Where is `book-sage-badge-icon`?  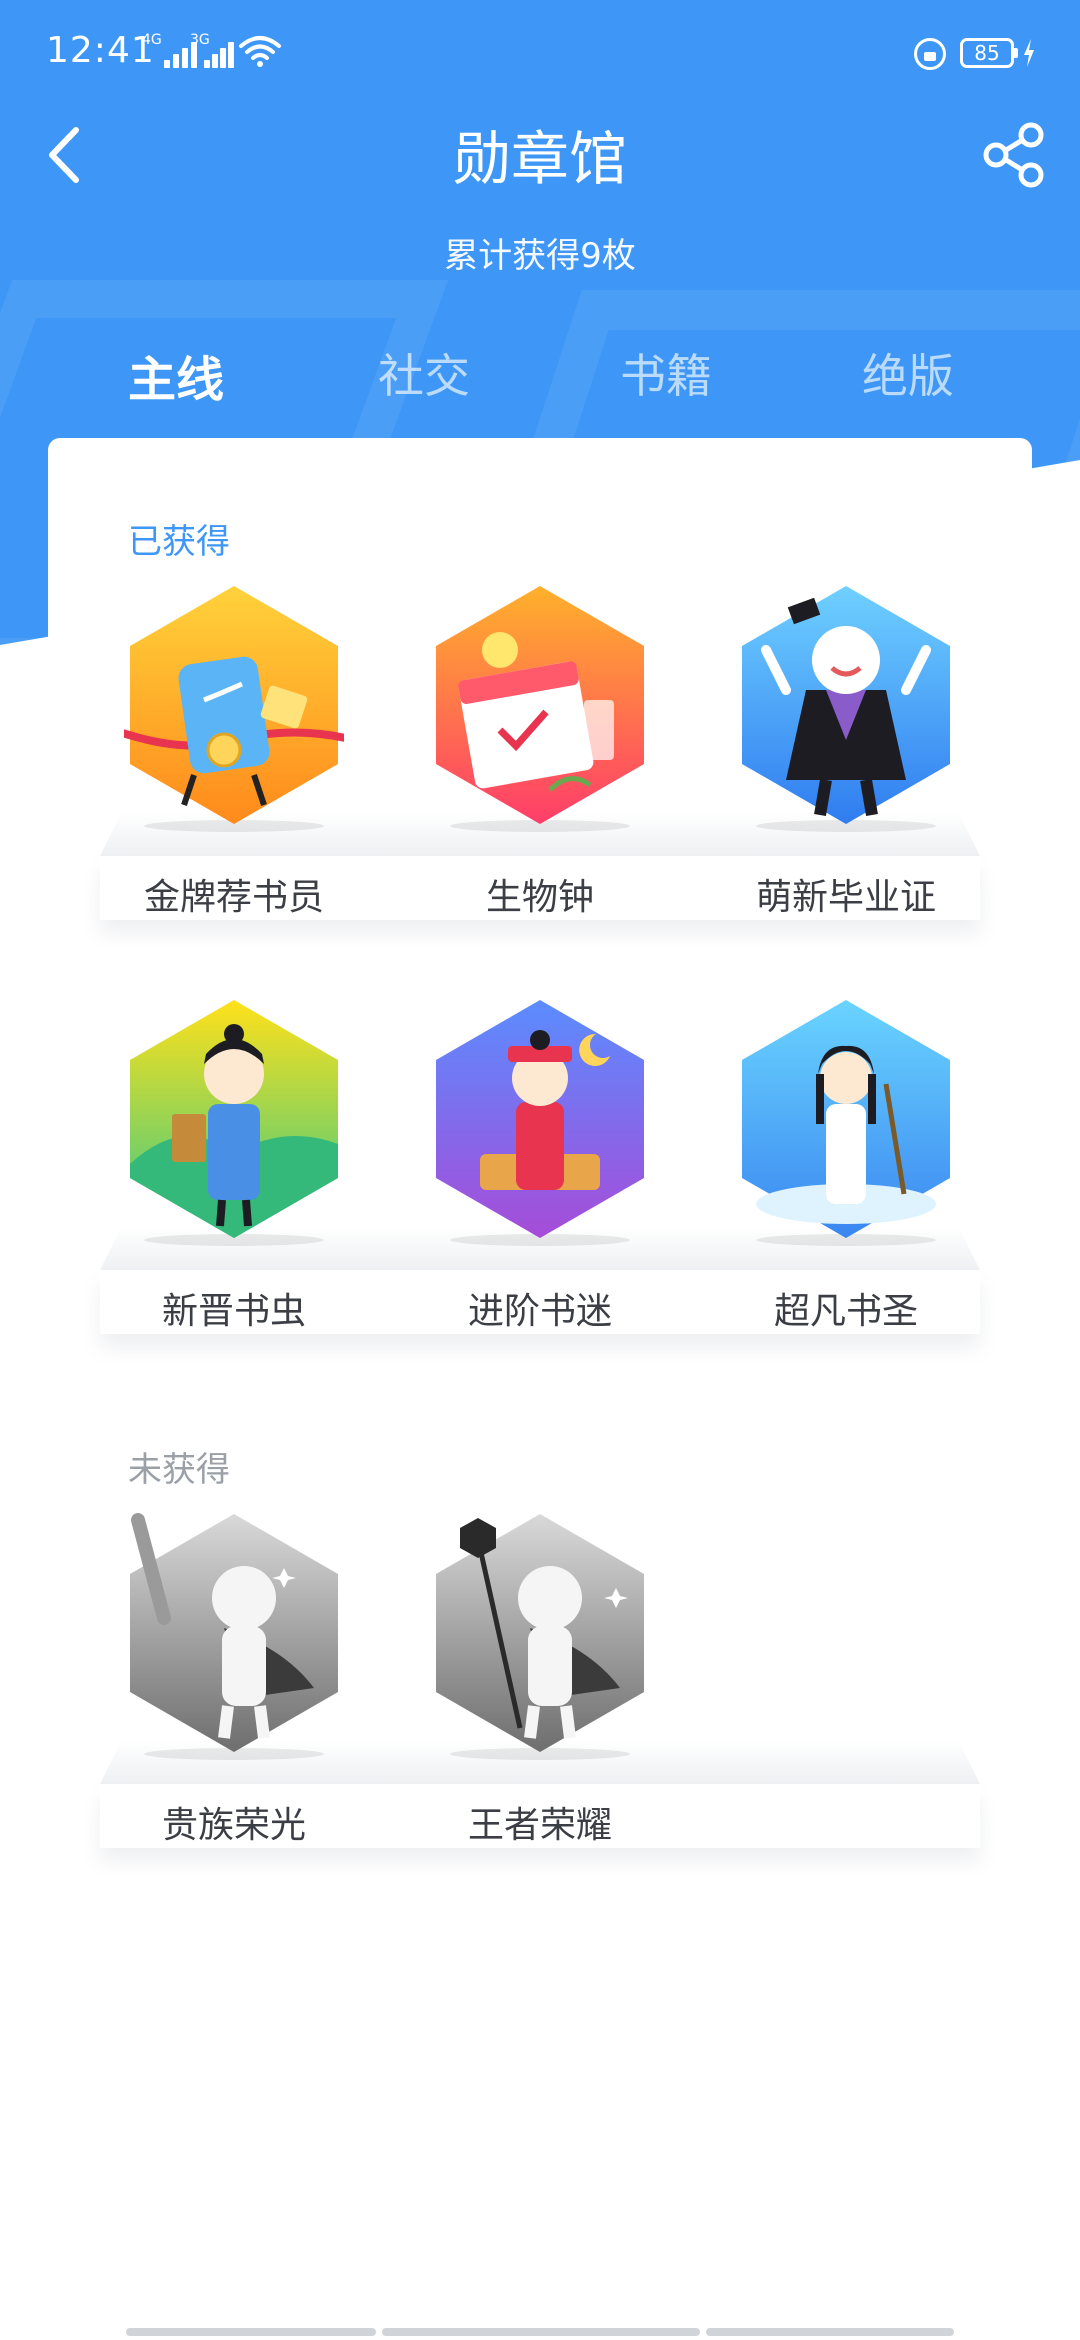
book-sage-badge-icon is located at coordinates (846, 1119).